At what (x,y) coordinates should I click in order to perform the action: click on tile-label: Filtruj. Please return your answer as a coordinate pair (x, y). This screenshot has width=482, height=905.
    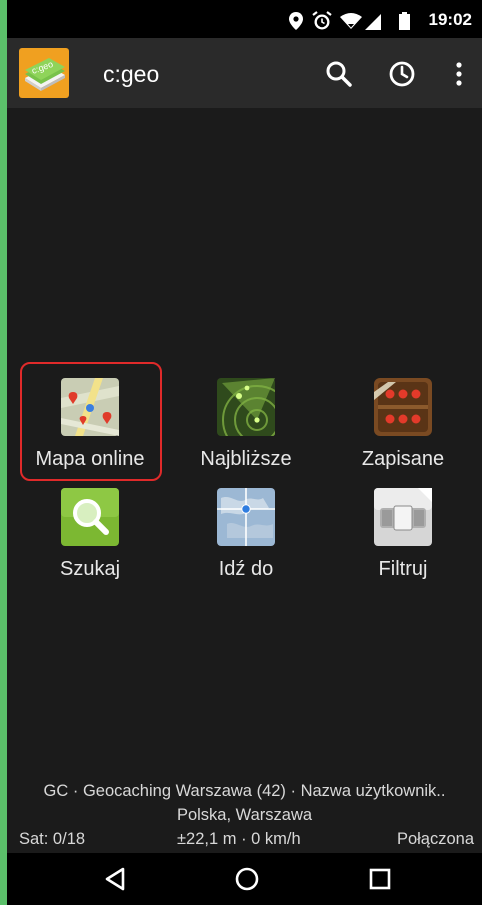
    Looking at the image, I should click on (403, 569).